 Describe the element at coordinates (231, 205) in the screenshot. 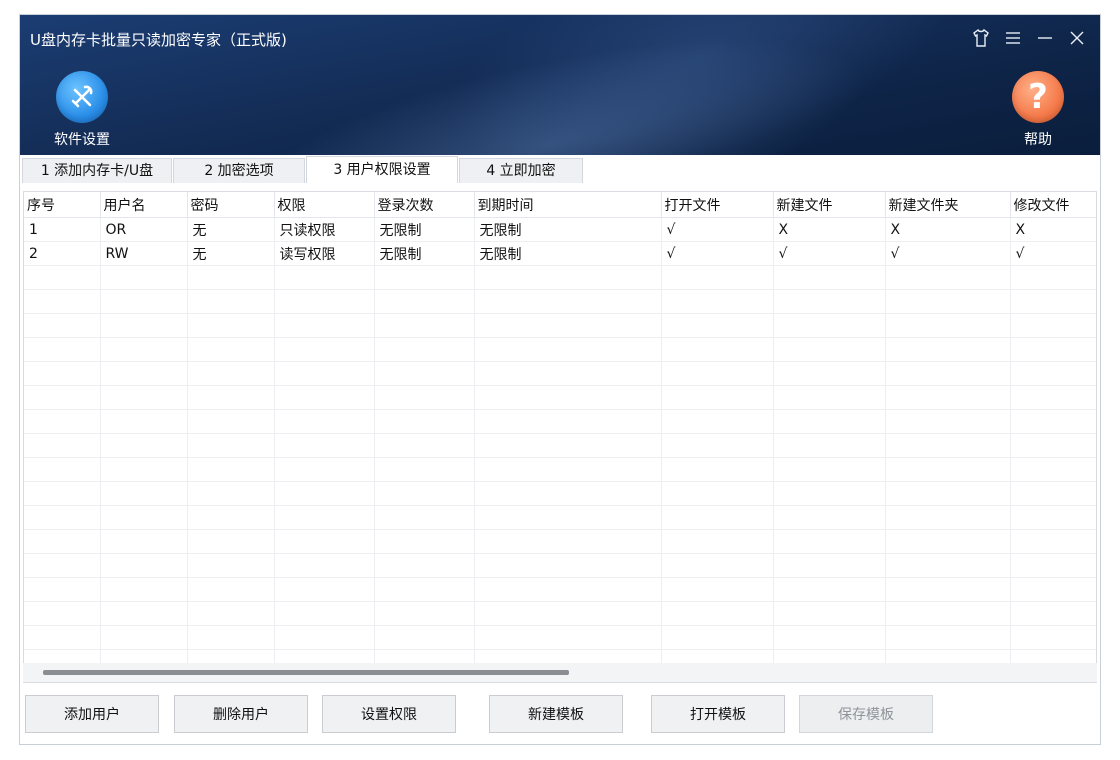

I see `column-header: 密码` at that location.